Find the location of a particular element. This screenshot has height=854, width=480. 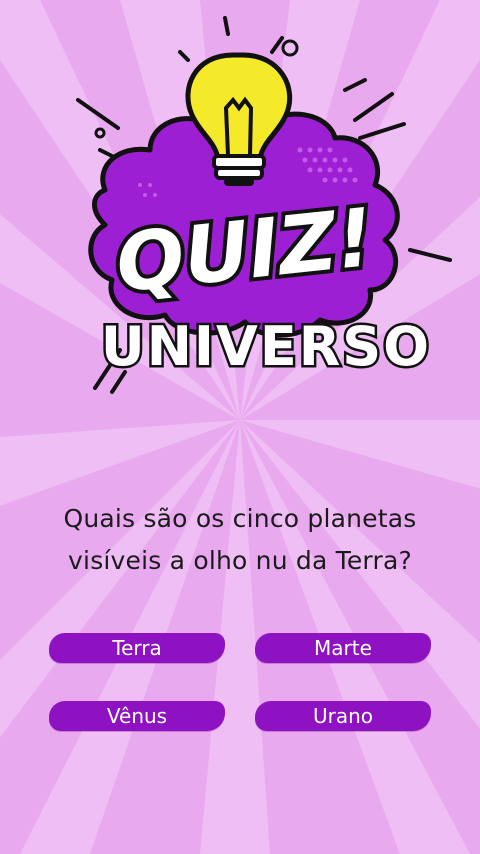

question-line-1: Quais são os cinco planetas is located at coordinates (240, 518).